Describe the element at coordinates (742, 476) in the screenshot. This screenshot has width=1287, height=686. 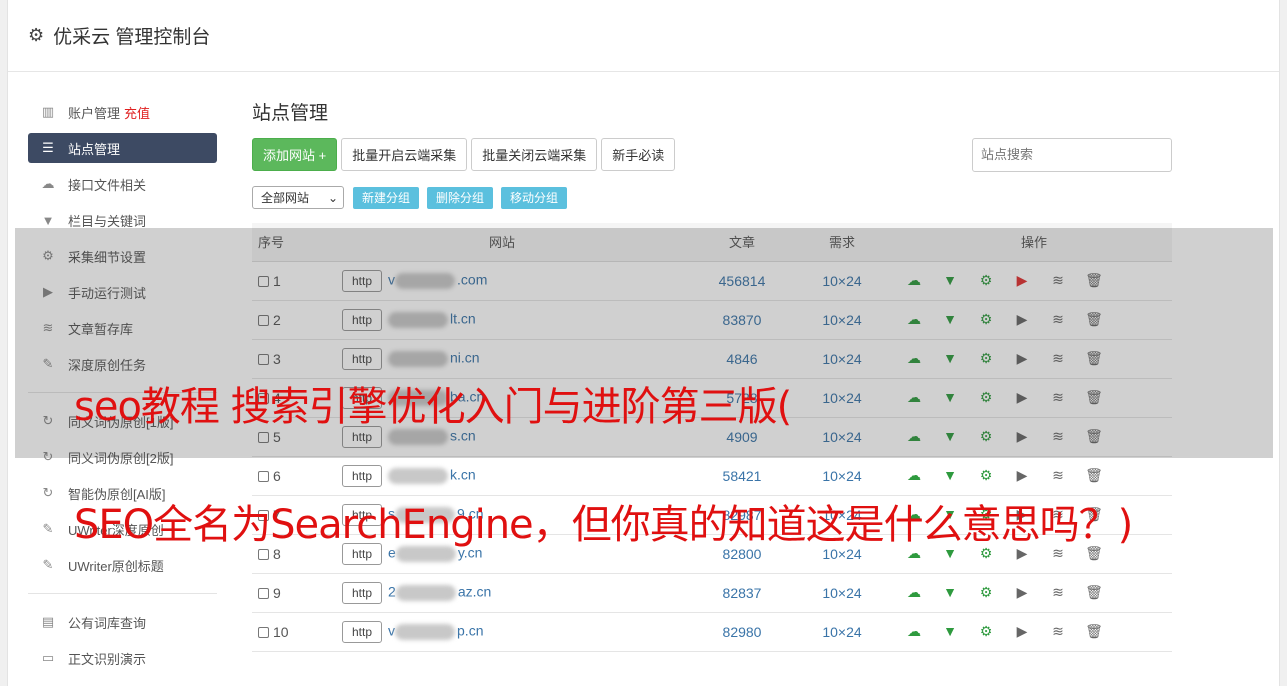
I see `cell-articles: 58421` at that location.